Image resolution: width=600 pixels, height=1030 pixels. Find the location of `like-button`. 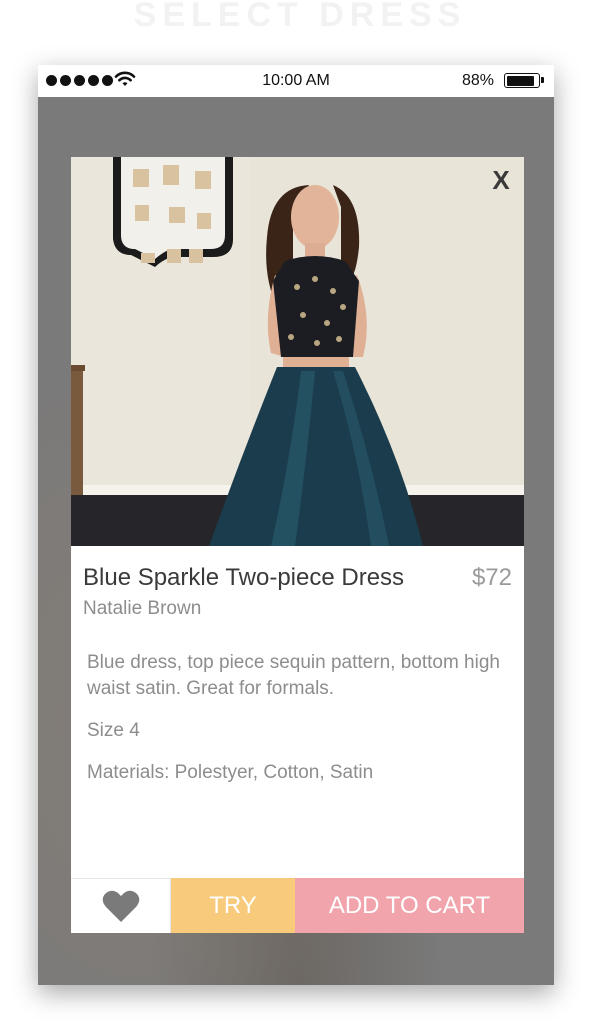

like-button is located at coordinates (121, 905).